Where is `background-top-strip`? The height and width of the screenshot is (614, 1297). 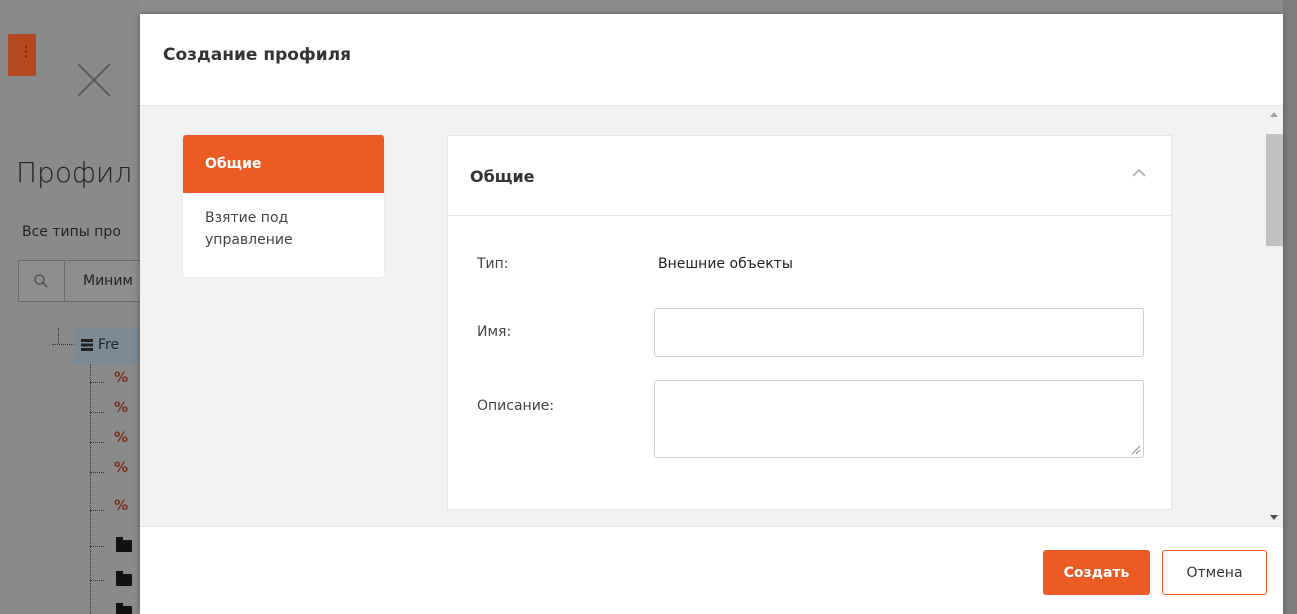
background-top-strip is located at coordinates (711, 7).